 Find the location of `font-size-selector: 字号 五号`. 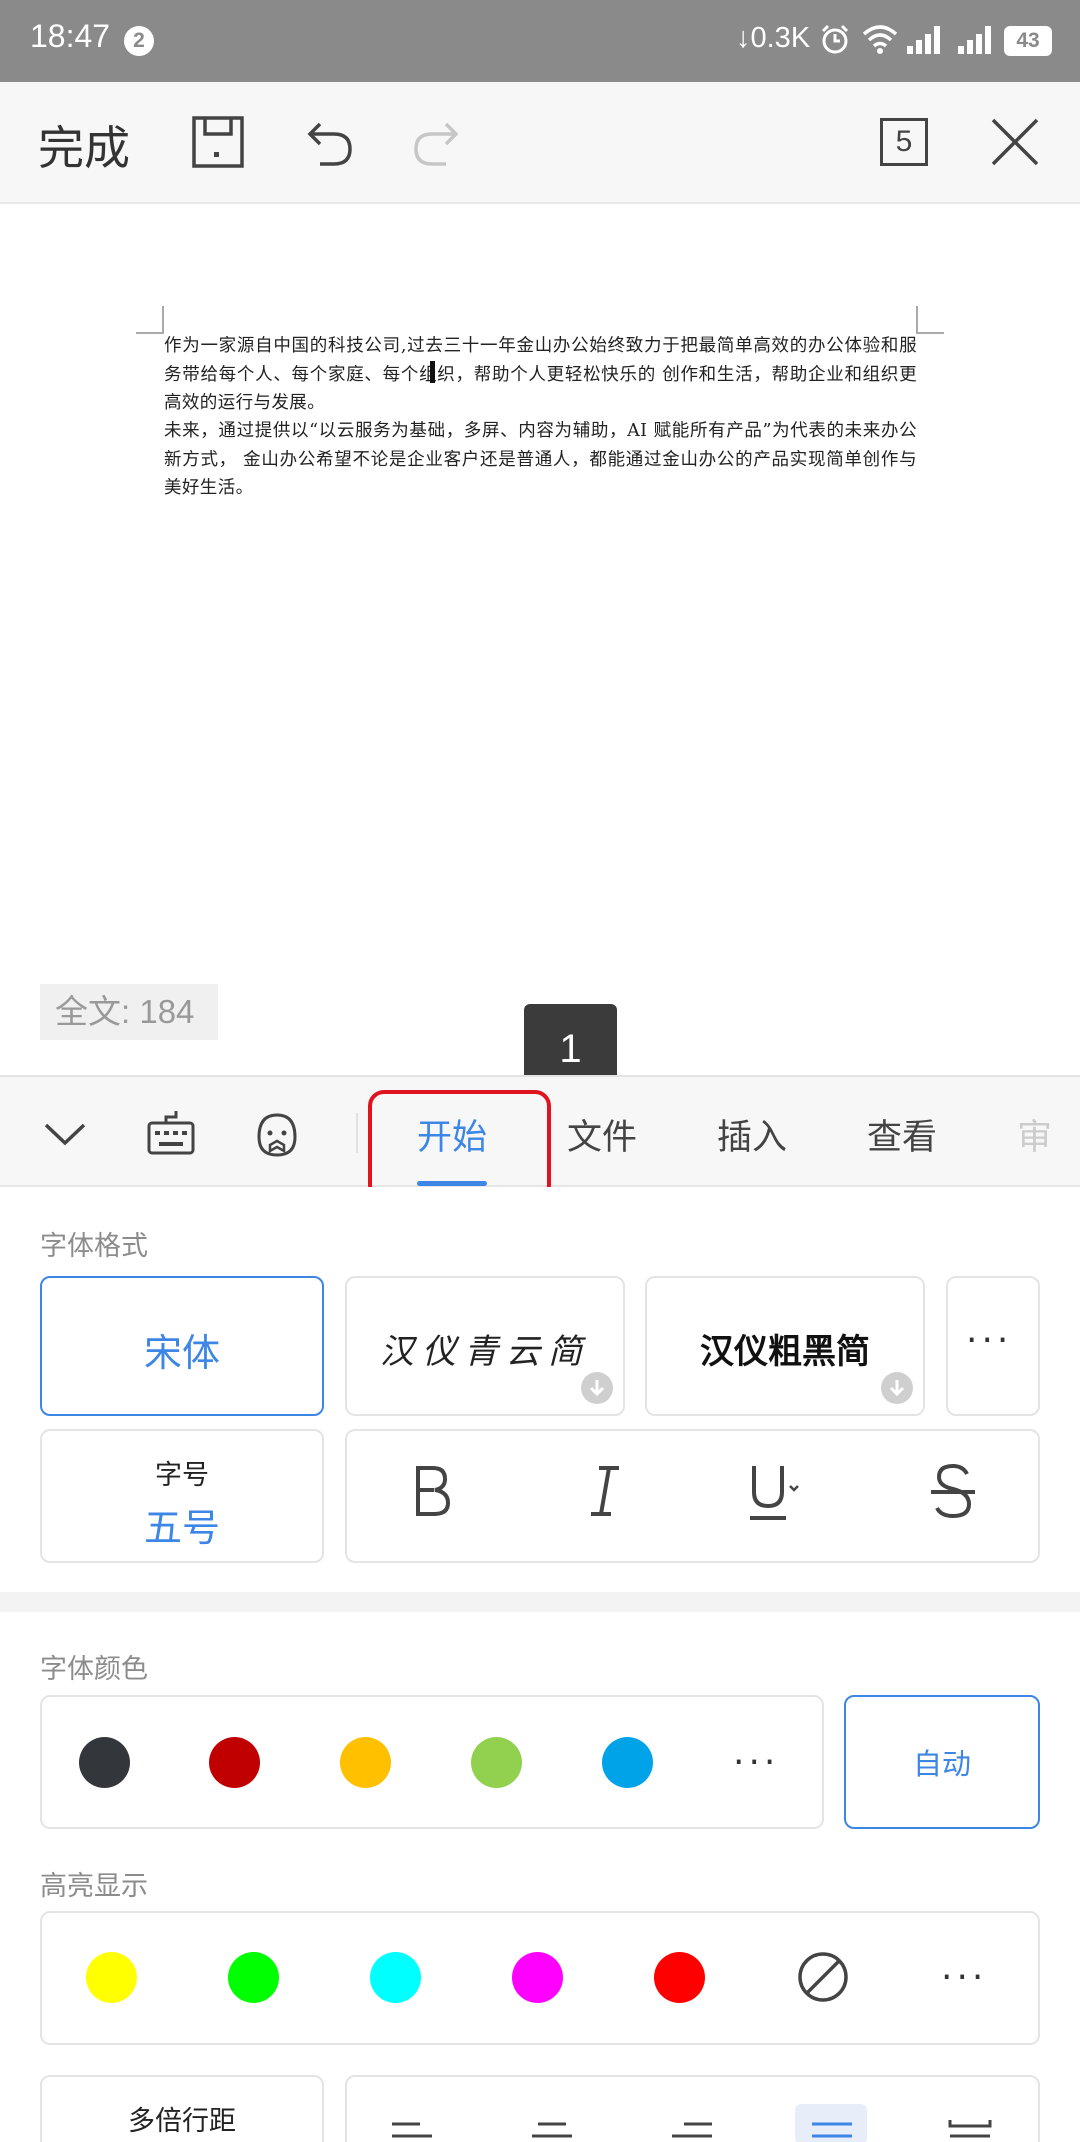

font-size-selector: 字号 五号 is located at coordinates (182, 1496).